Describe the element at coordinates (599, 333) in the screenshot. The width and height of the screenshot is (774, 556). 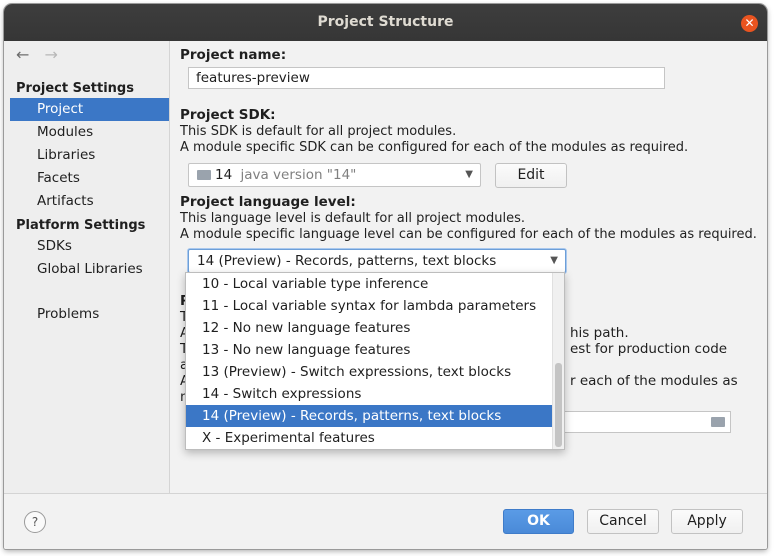
I see `obscured-line-2-end: his path.` at that location.